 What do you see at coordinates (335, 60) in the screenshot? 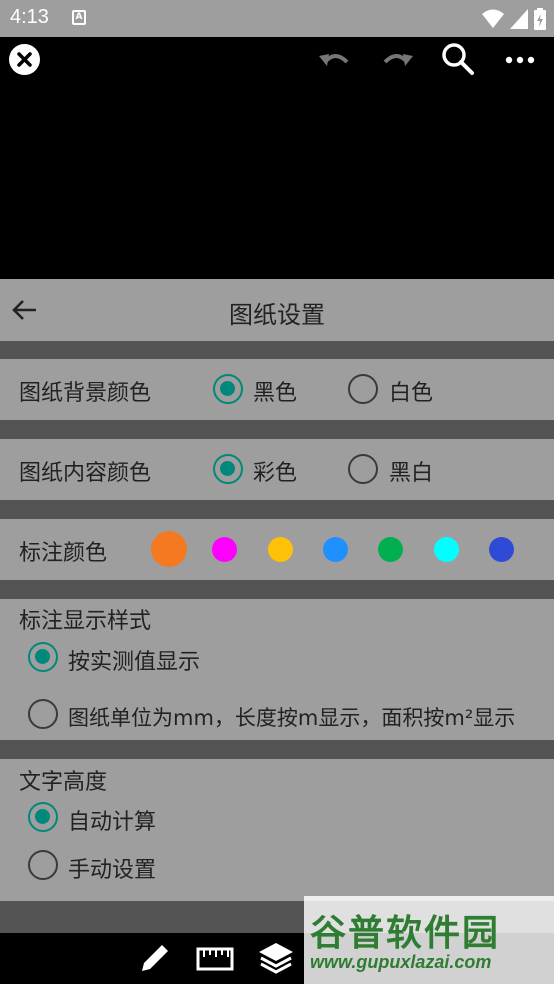
I see `undo-icon` at bounding box center [335, 60].